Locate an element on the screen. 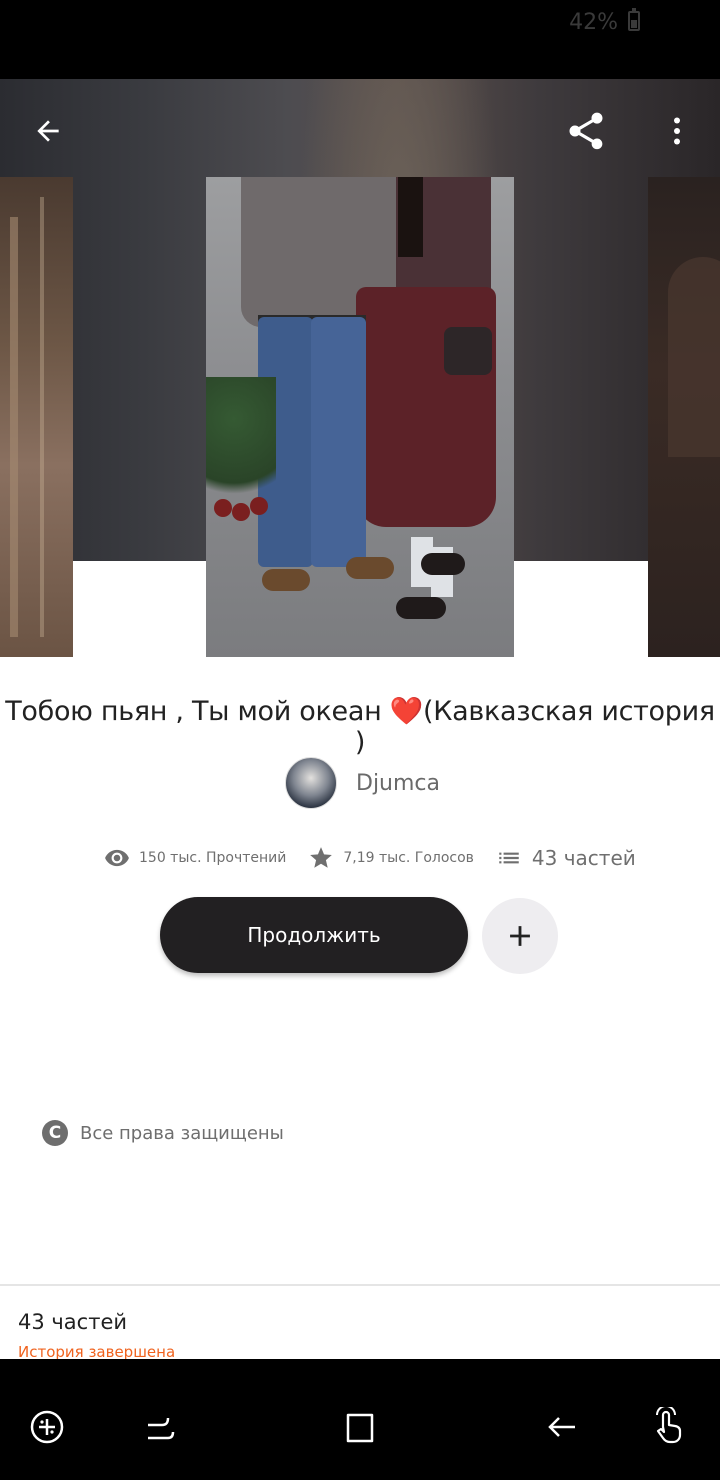  home-icon is located at coordinates (360, 1428).